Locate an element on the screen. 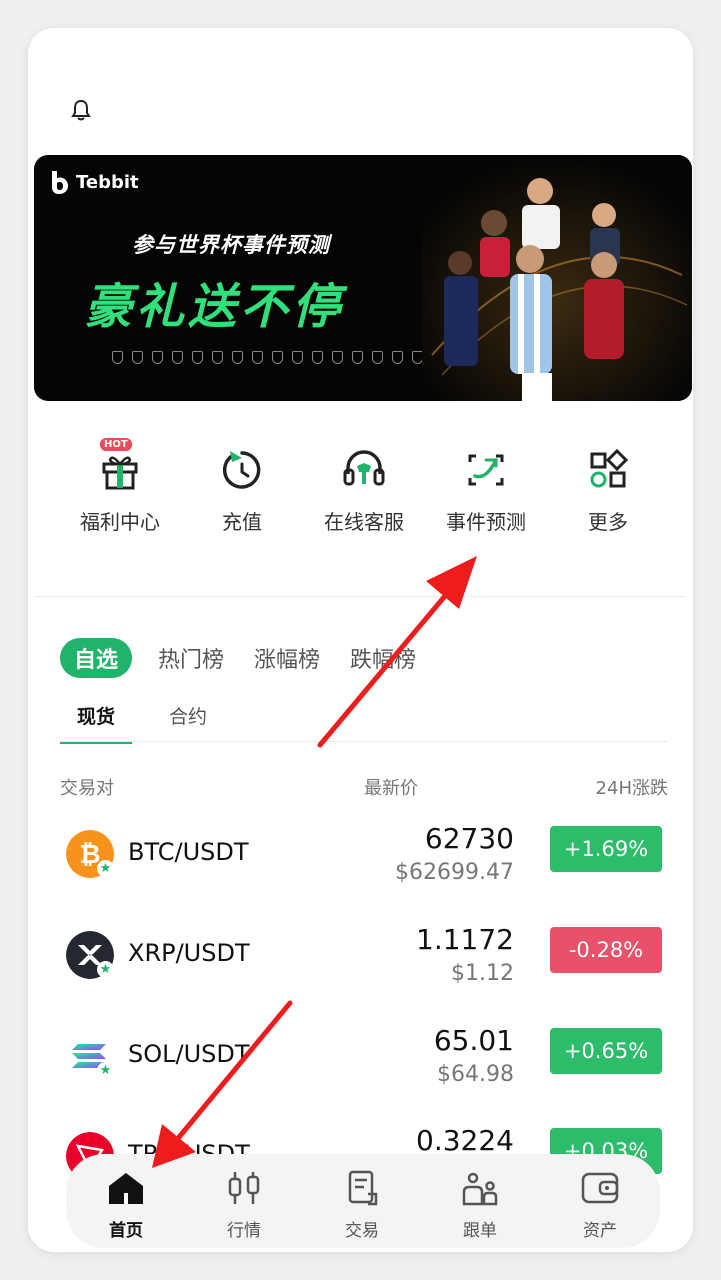 The width and height of the screenshot is (721, 1280). market-tabs: 自选 热门榜 涨幅榜 跌幅榜 is located at coordinates (253, 658).